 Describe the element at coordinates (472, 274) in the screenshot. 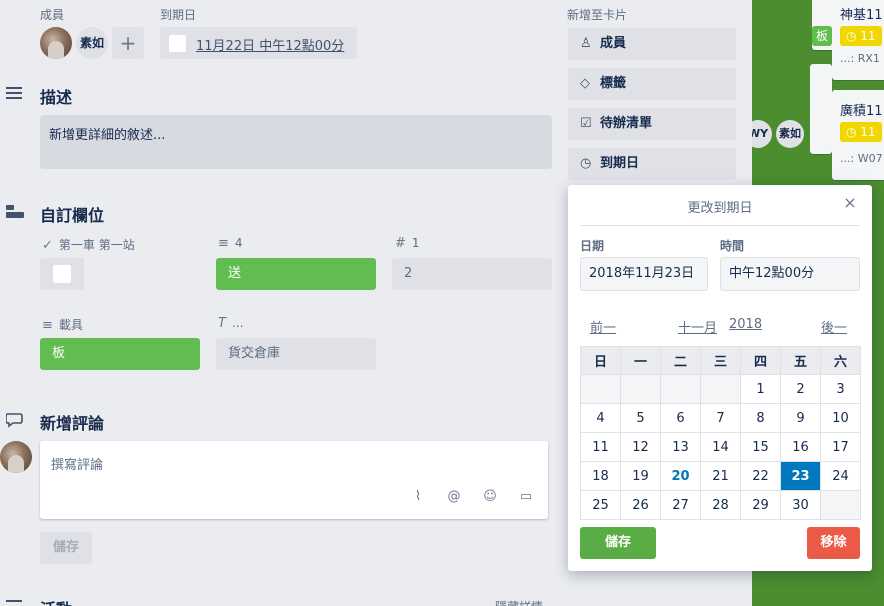

I see `custom-field-number: 2` at that location.